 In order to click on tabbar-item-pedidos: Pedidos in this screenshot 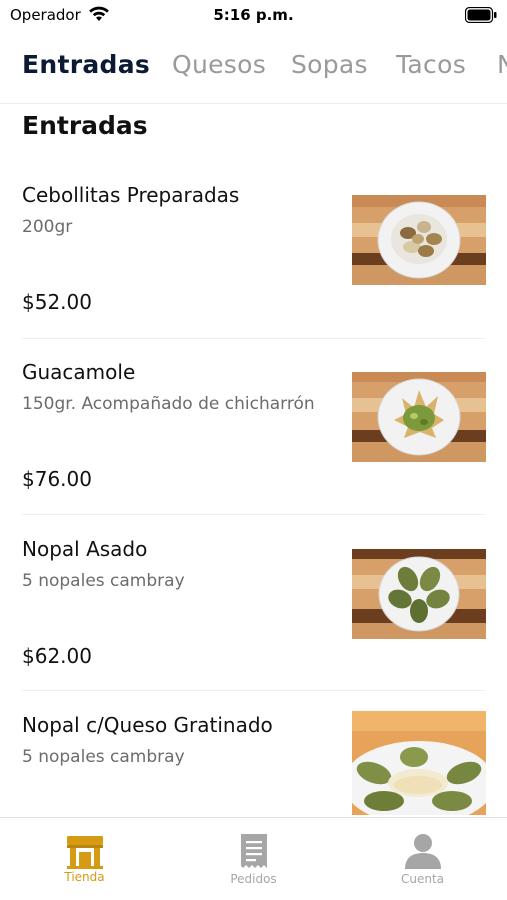, I will do `click(253, 859)`.